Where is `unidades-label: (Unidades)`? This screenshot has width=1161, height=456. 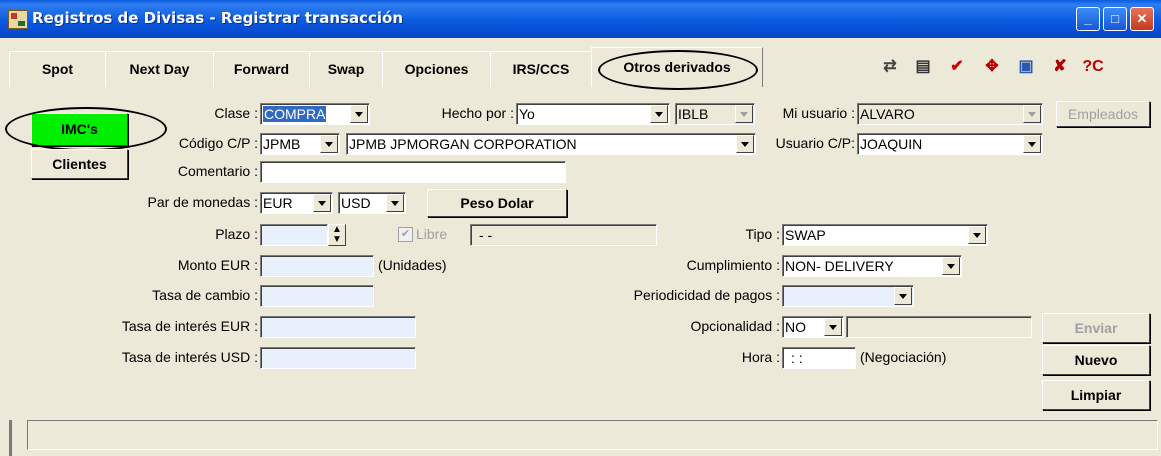 unidades-label: (Unidades) is located at coordinates (412, 265).